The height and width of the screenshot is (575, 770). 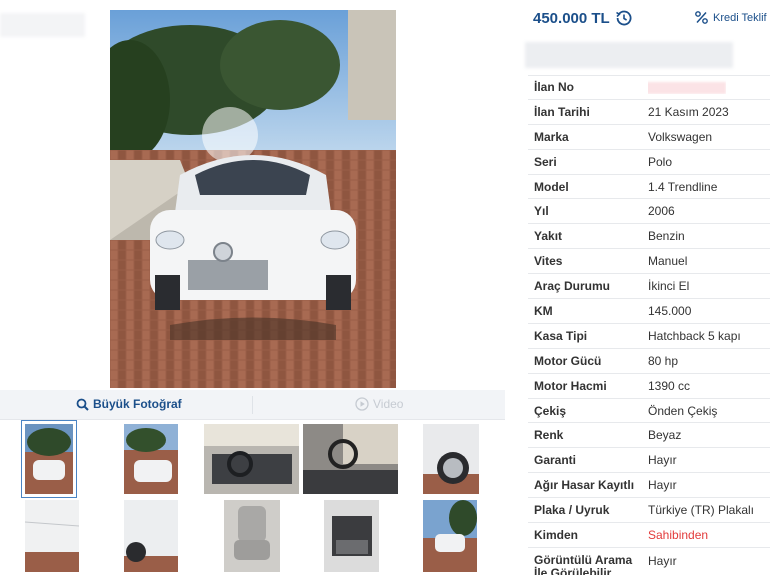 What do you see at coordinates (545, 161) in the screenshot?
I see `spec-label: Seri` at bounding box center [545, 161].